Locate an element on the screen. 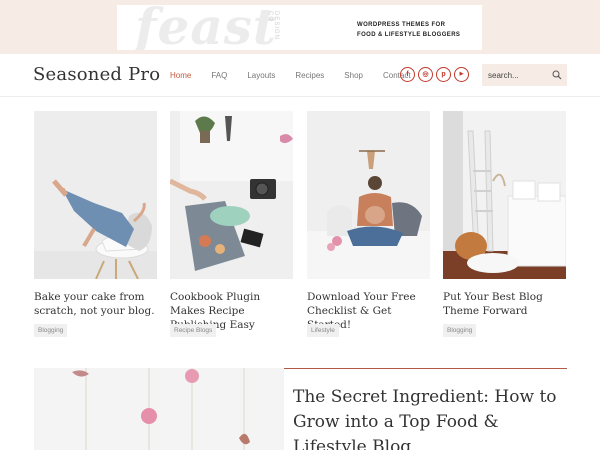  site-title: Seasoned Pro is located at coordinates (96, 74).